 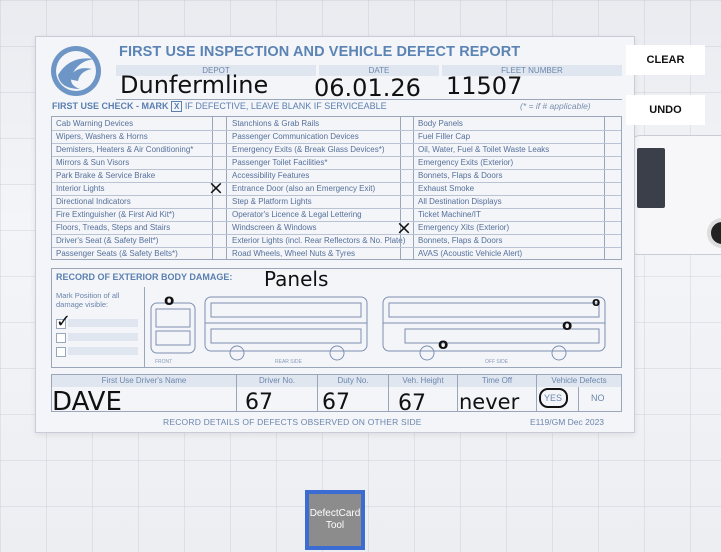 What do you see at coordinates (336, 402) in the screenshot?
I see `handwritten-duty-no: 67` at bounding box center [336, 402].